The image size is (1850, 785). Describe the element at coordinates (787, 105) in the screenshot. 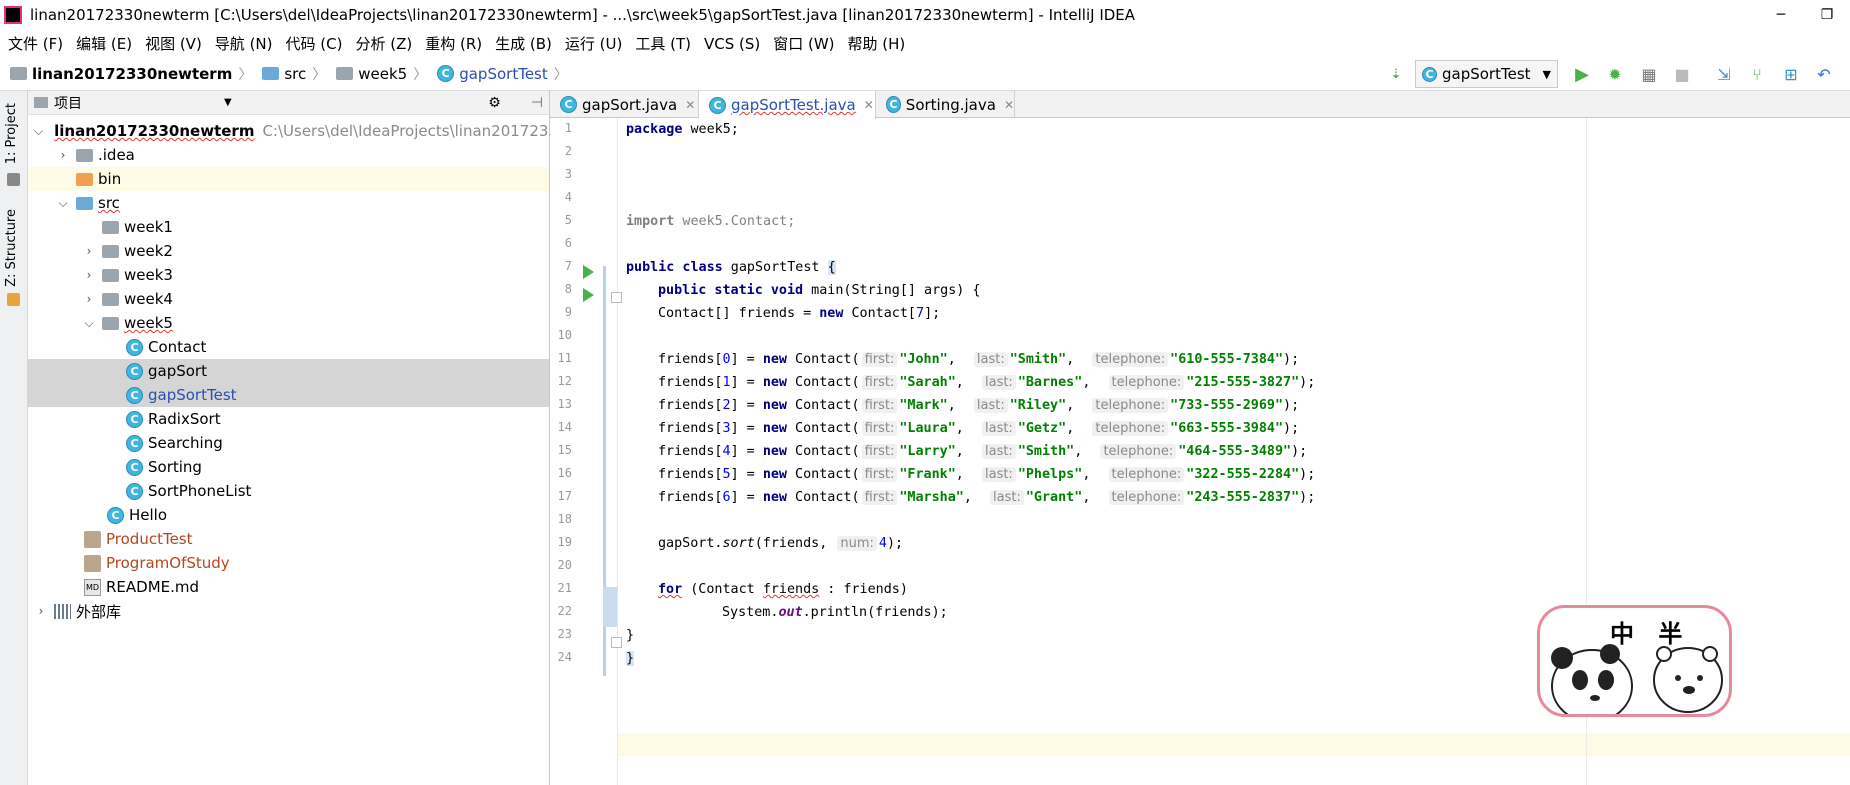

I see `tab-gapsorttest-java: C gapSortTest.java ✕` at that location.